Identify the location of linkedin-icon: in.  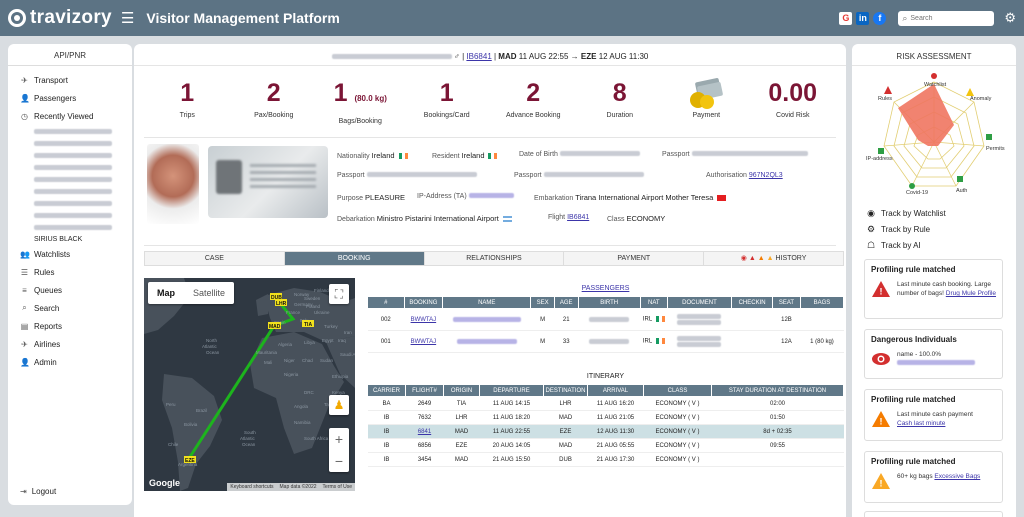
(863, 18).